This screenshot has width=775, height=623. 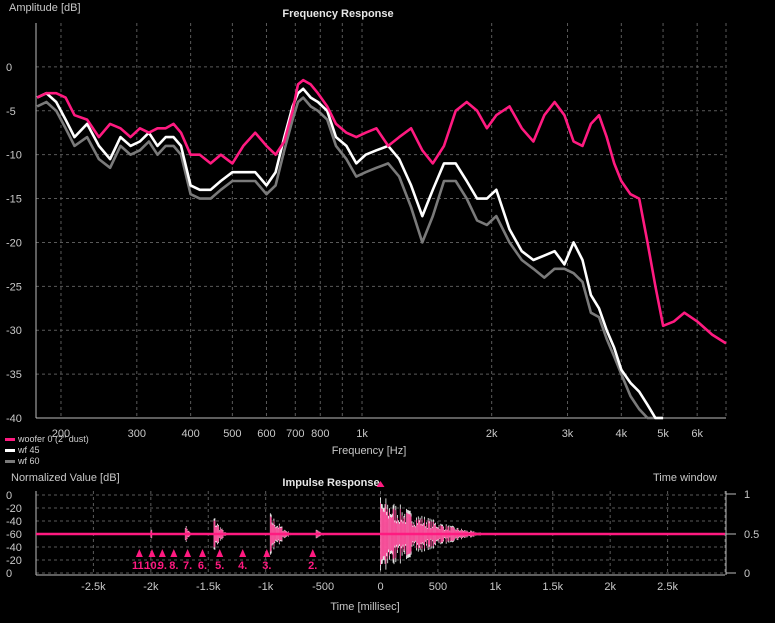 I want to click on y-tick-label: -25, so click(x=14, y=287).